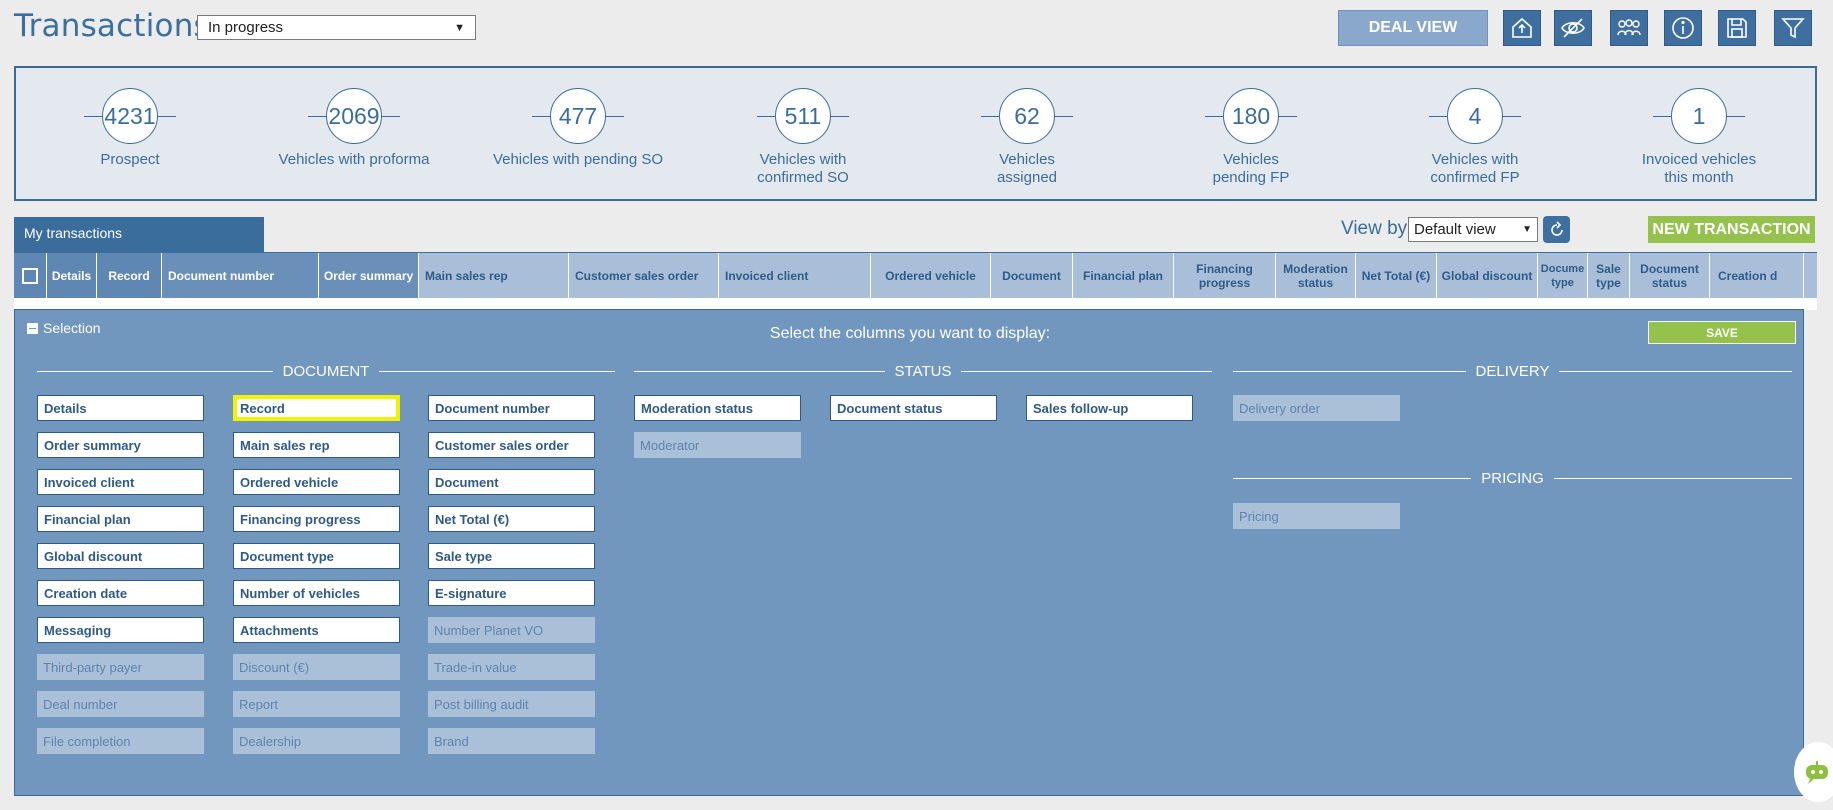 This screenshot has width=1833, height=810. Describe the element at coordinates (120, 482) in the screenshot. I see `column-option: Invoiced client` at that location.